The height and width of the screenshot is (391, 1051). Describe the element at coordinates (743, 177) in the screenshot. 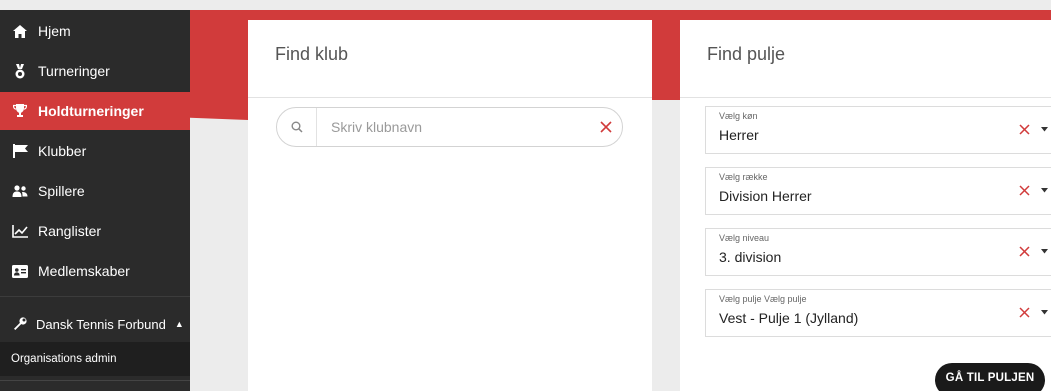

I see `select-label: Vælg række` at that location.